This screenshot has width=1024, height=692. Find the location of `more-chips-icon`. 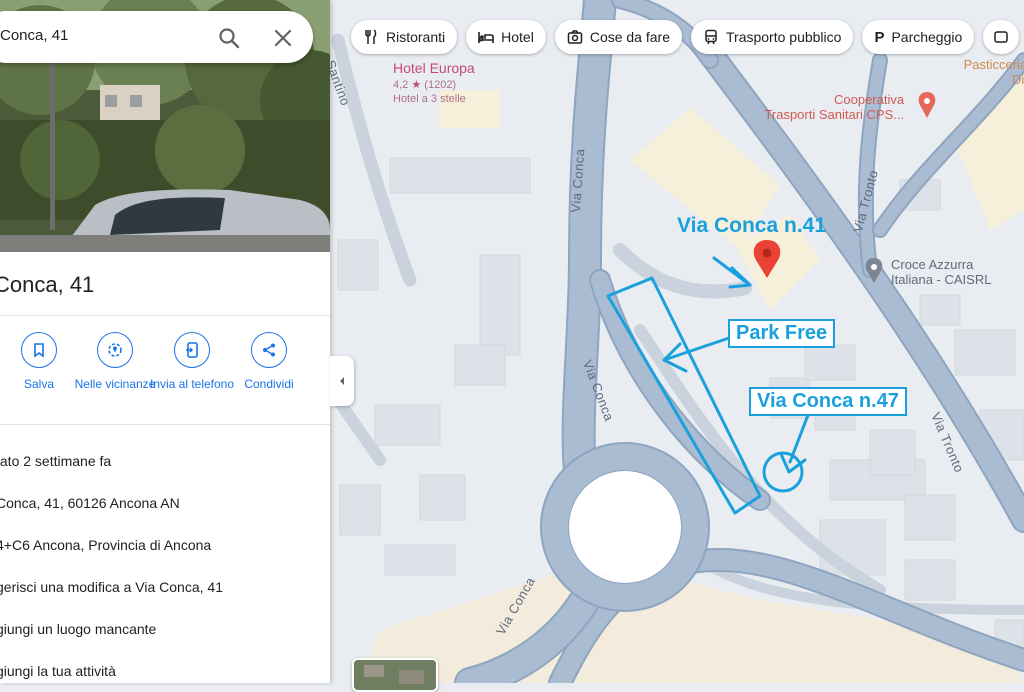

more-chips-icon is located at coordinates (1001, 37).